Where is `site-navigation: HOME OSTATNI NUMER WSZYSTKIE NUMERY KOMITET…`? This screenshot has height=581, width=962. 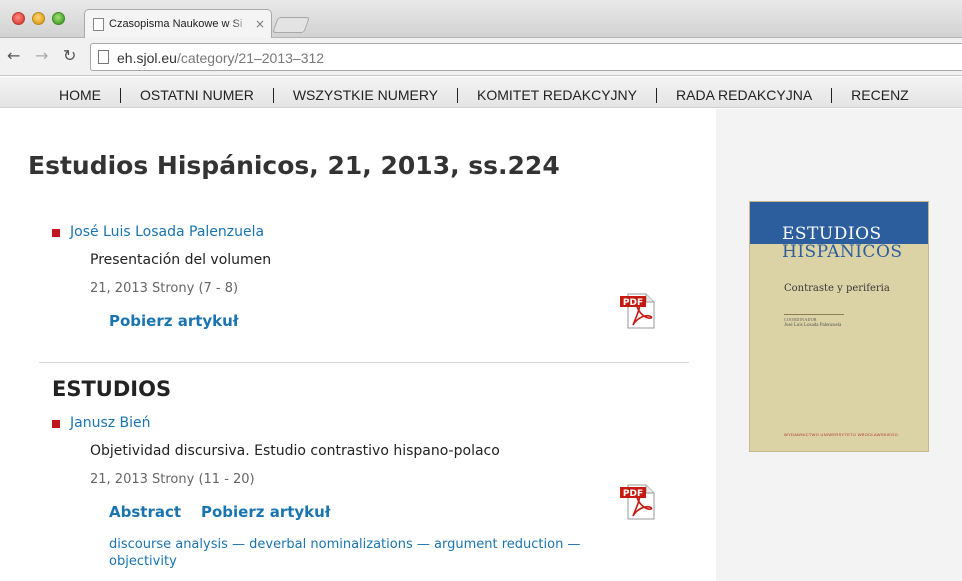
site-navigation: HOME OSTATNI NUMER WSZYSTKIE NUMERY KOMITET… is located at coordinates (481, 92).